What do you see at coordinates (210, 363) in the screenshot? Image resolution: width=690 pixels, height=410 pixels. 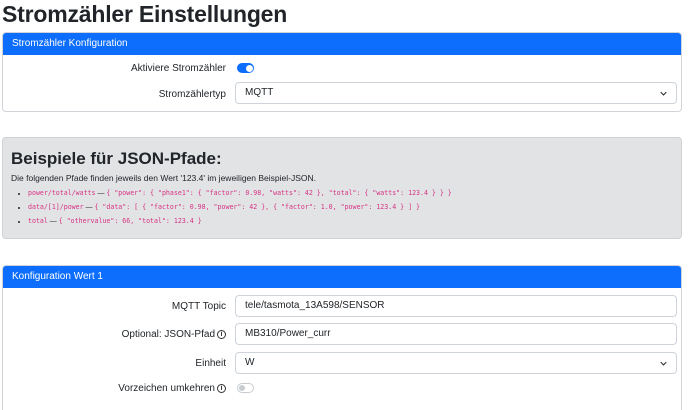 I see `unit-label: Einheit` at bounding box center [210, 363].